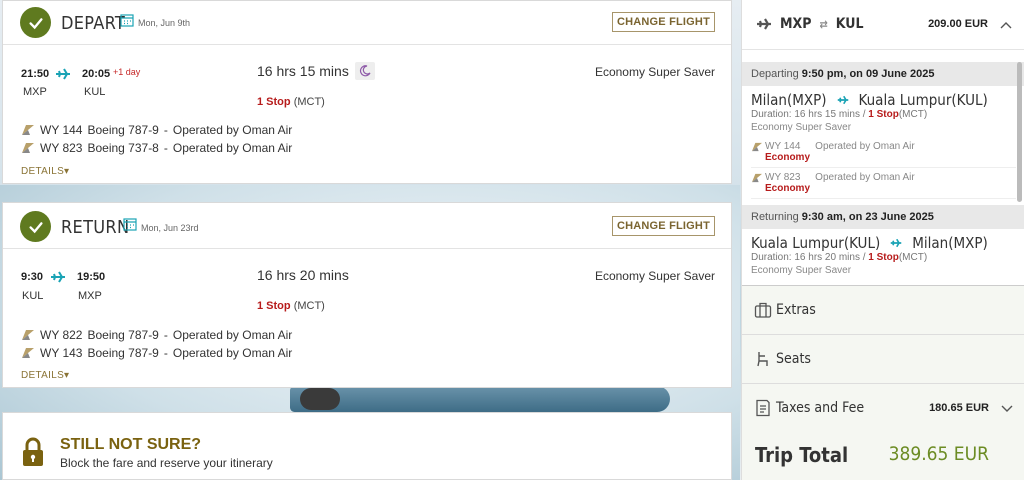 This screenshot has width=1024, height=480. What do you see at coordinates (839, 114) in the screenshot?
I see `outbound-duration: Duration: 16 hrs 15 mins / 1 Stop(MCT)` at bounding box center [839, 114].